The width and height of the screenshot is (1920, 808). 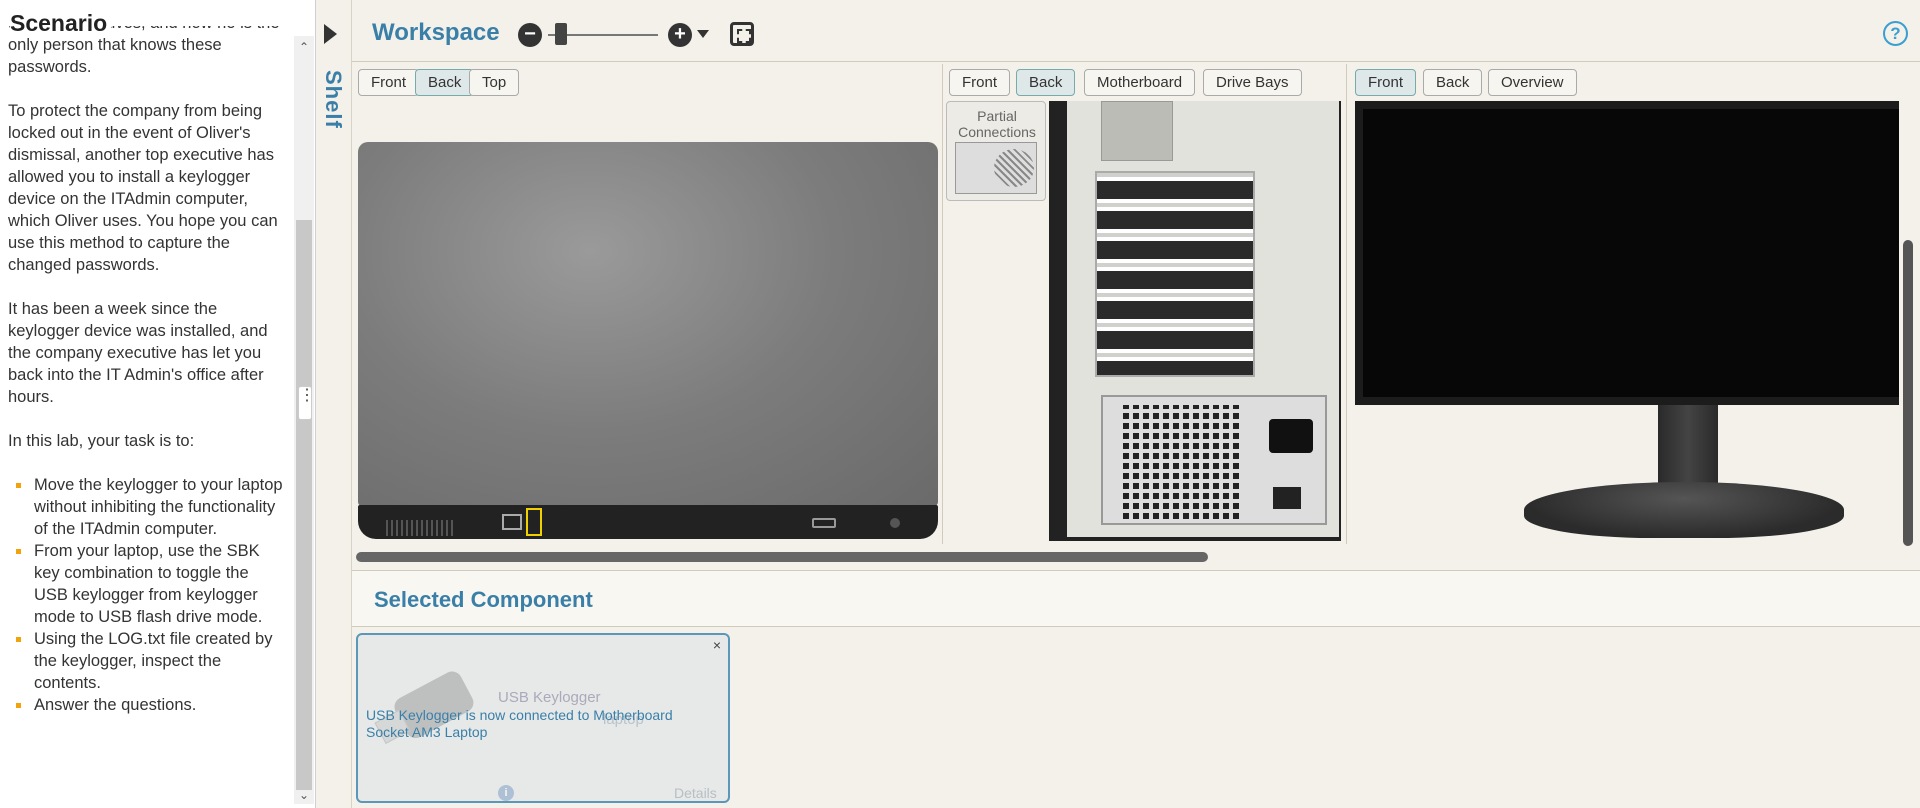 I want to click on workspace-horizontal-scrollbar, so click(x=782, y=557).